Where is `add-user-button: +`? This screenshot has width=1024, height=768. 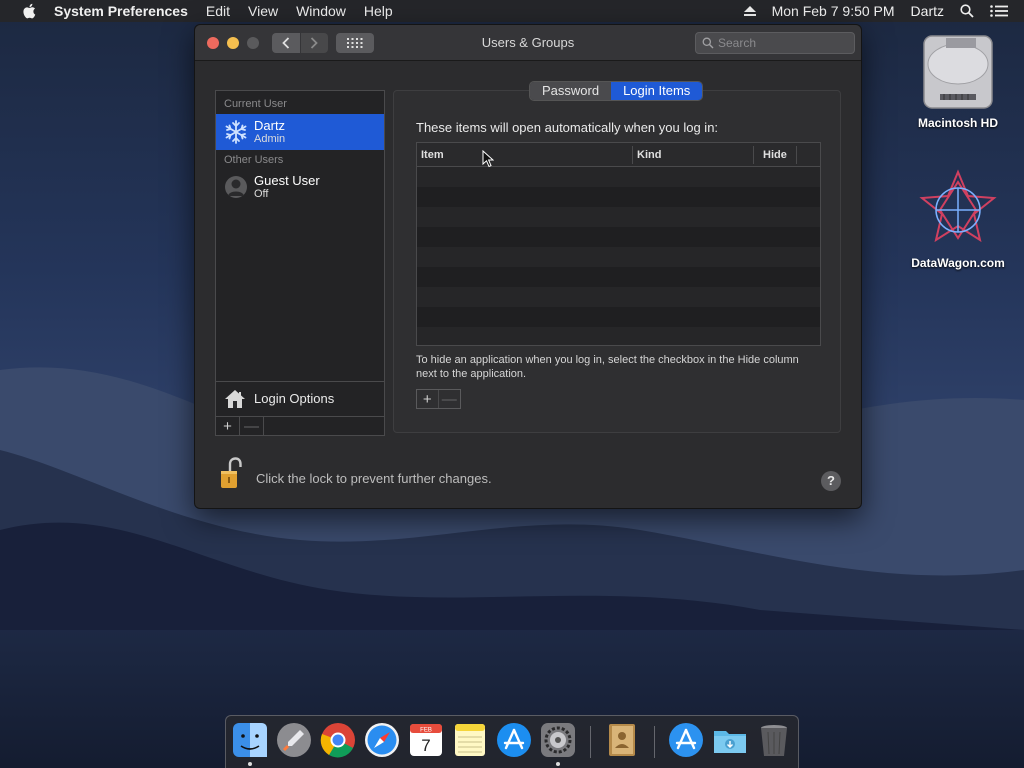
add-user-button: + is located at coordinates (228, 426).